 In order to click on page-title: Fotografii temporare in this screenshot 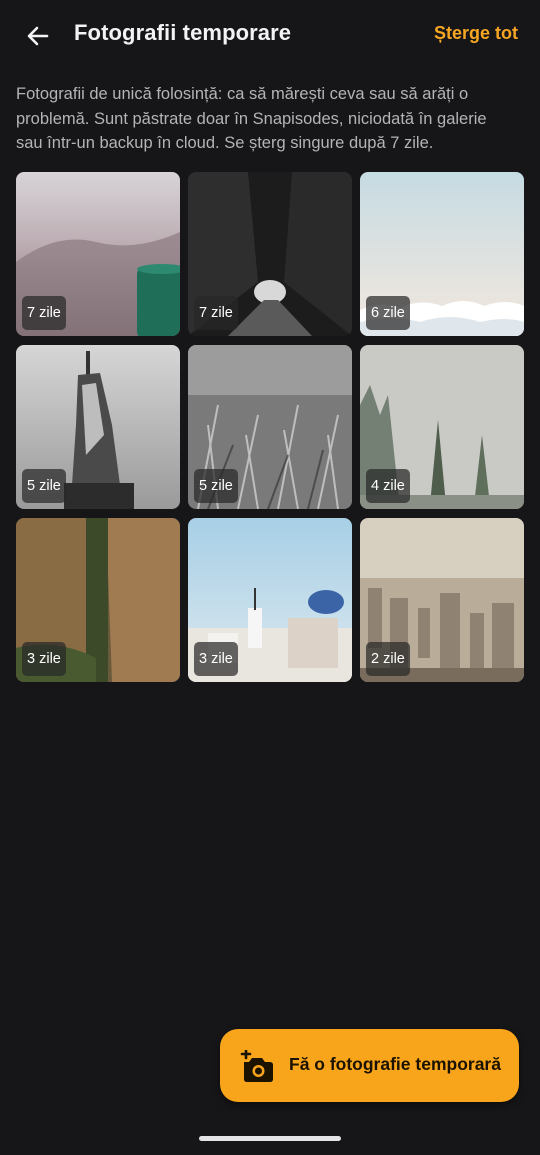, I will do `click(183, 32)`.